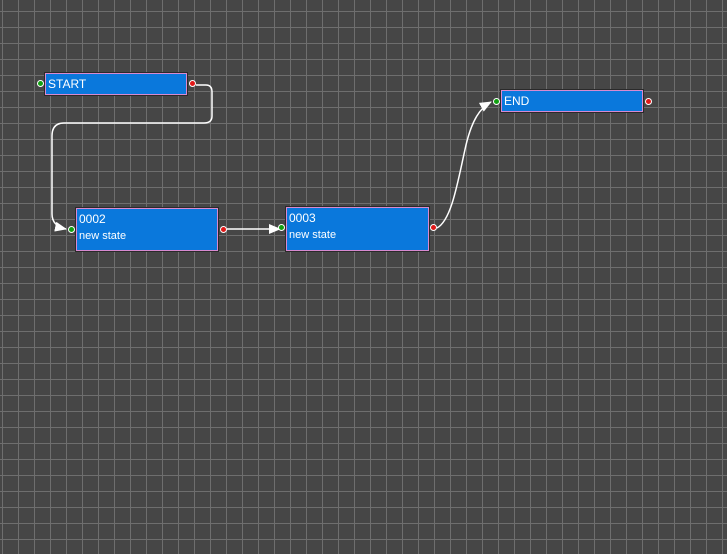  Describe the element at coordinates (71, 229) in the screenshot. I see `node-0002-input-port` at that location.